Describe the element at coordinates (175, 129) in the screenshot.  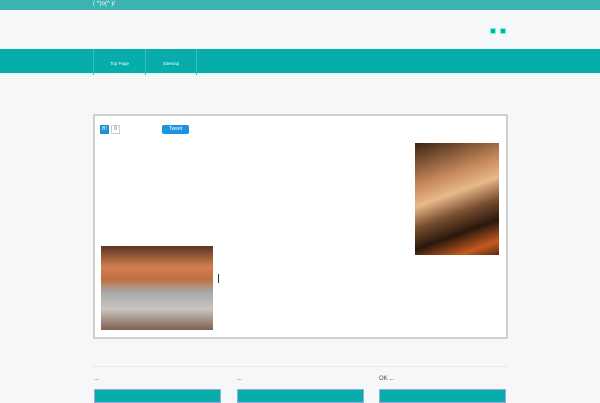
I see `tweet-button: Tweet` at that location.